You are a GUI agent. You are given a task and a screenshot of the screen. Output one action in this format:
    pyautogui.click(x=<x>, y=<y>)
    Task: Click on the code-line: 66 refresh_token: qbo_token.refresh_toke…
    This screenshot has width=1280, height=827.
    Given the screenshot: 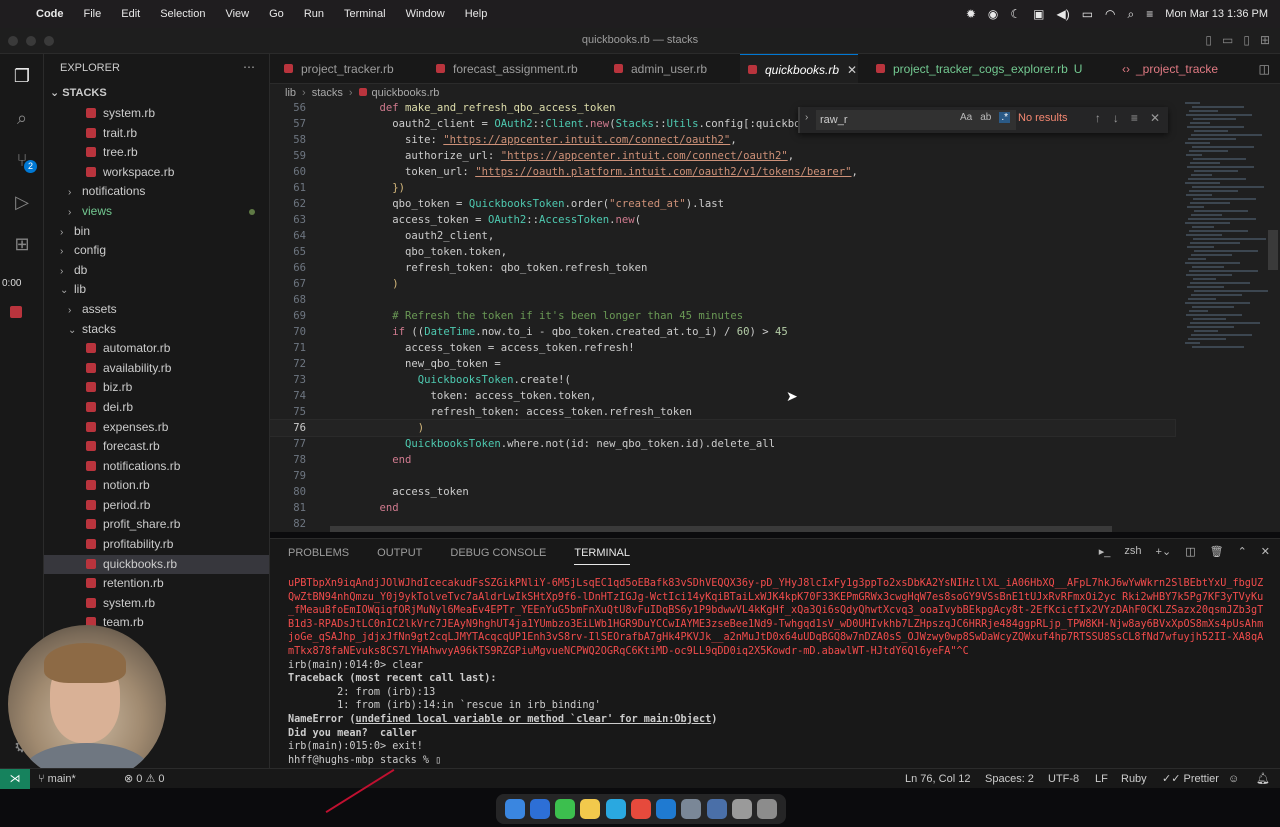 What is the action you would take?
    pyautogui.click(x=722, y=268)
    